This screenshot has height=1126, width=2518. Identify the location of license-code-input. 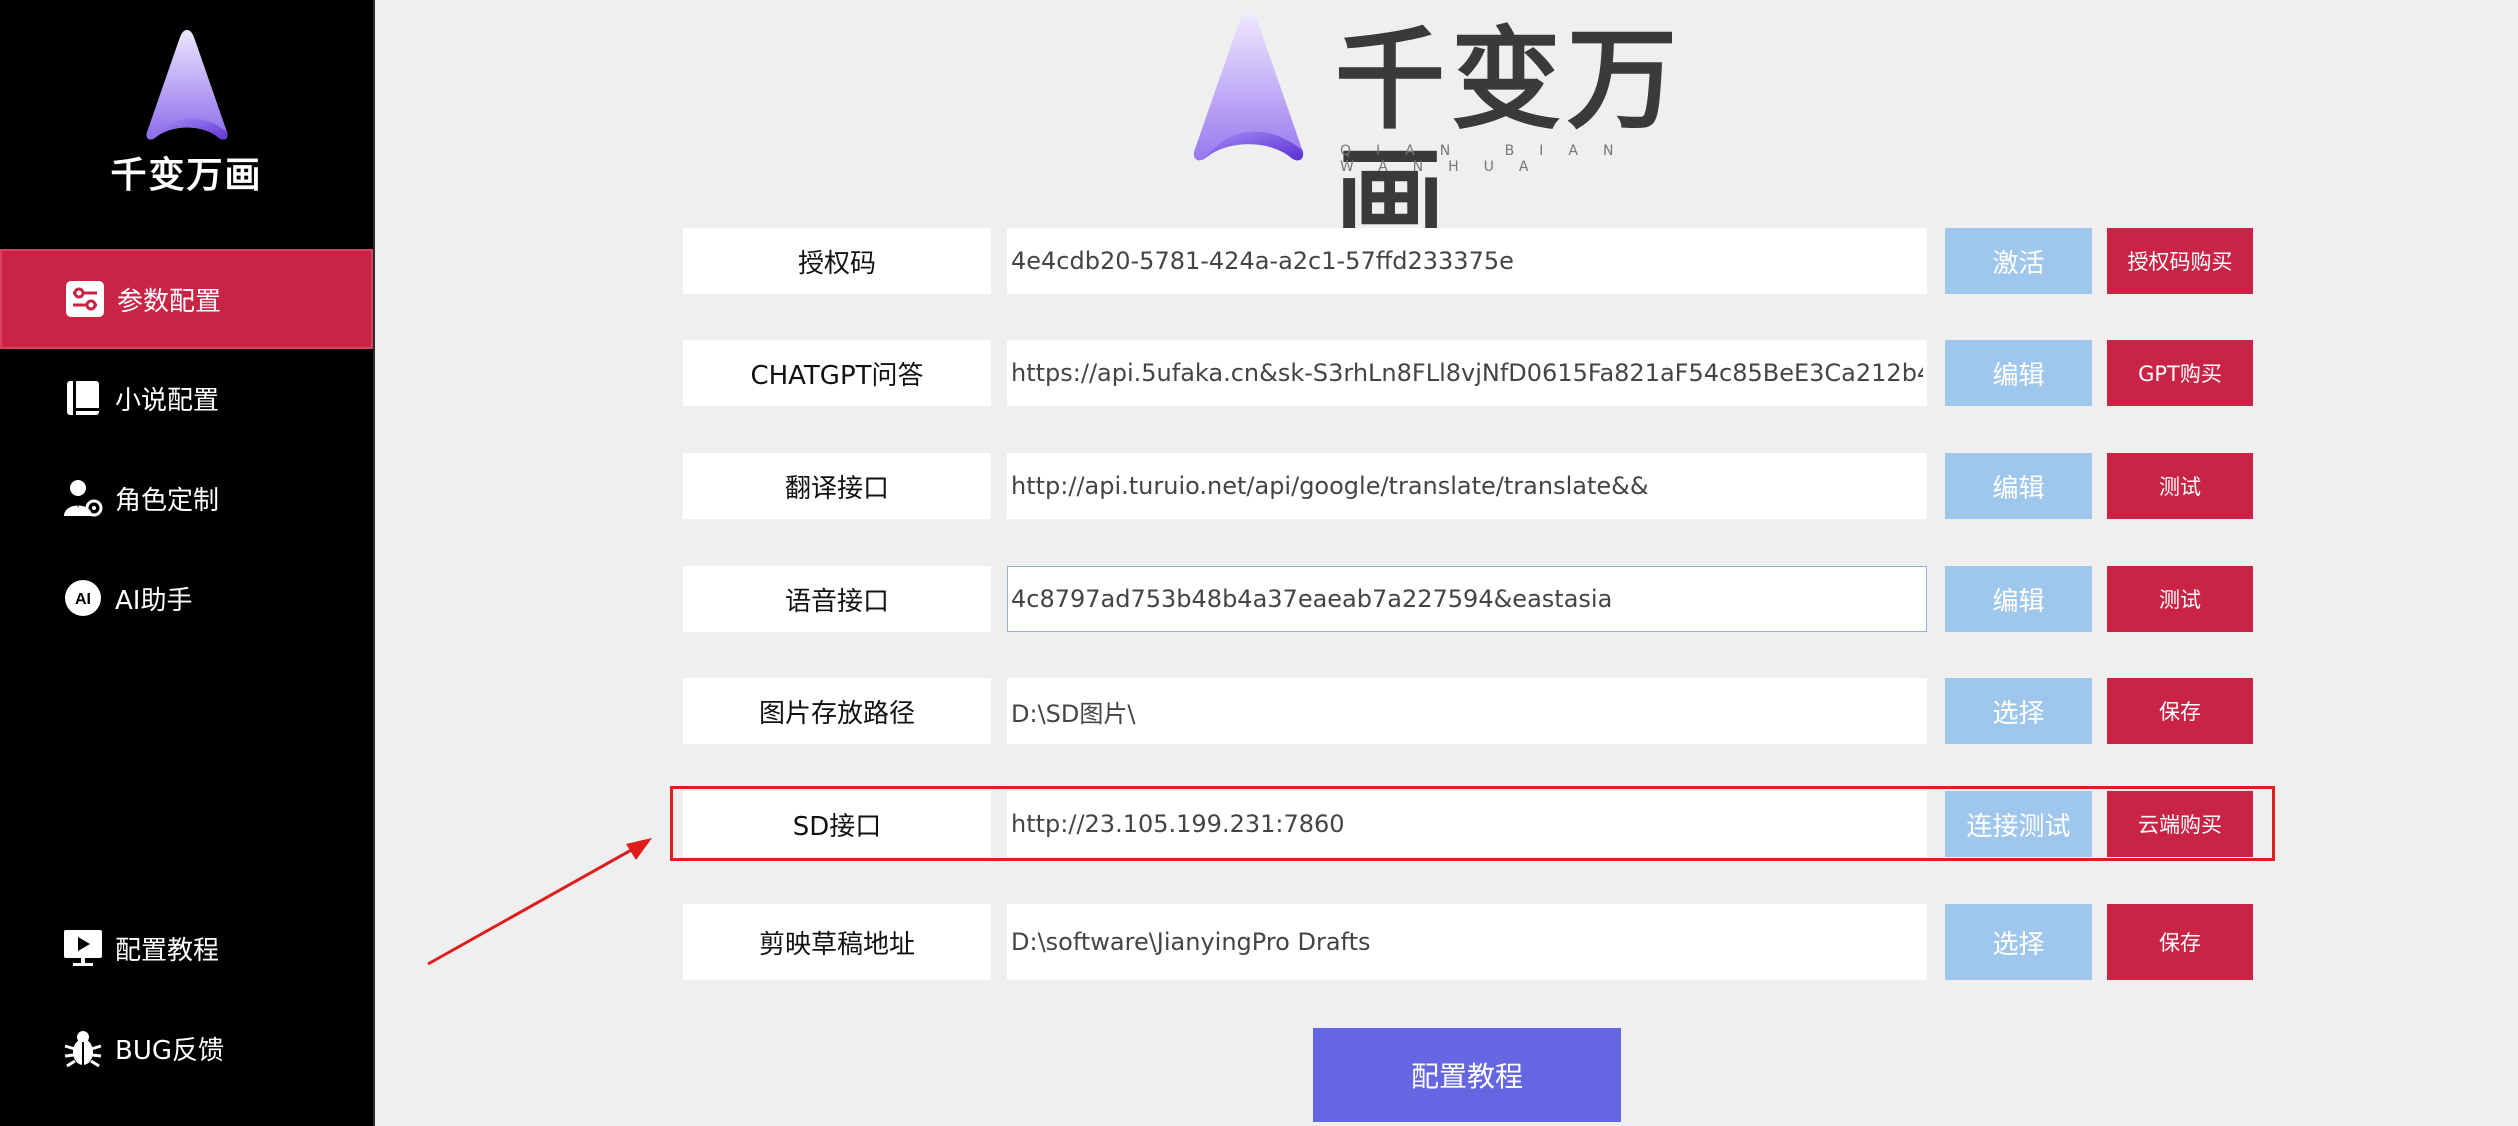
(1467, 261).